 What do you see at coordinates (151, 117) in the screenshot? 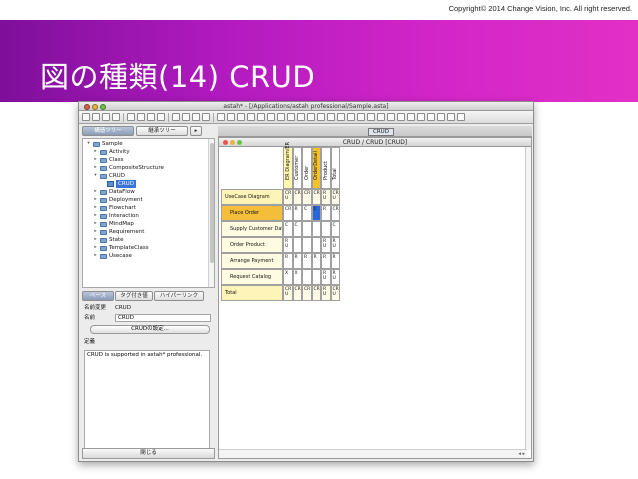
I see `zoom-in-icon` at bounding box center [151, 117].